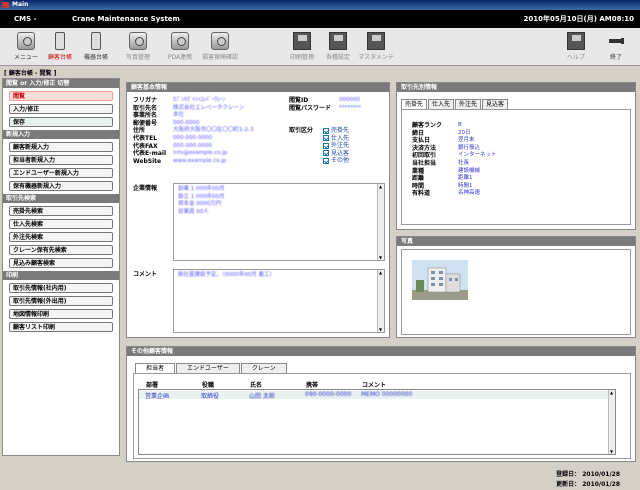 Image resolution: width=640 pixels, height=490 pixels. What do you see at coordinates (61, 198) in the screenshot?
I see `section-search-header: 取引先検索` at bounding box center [61, 198].